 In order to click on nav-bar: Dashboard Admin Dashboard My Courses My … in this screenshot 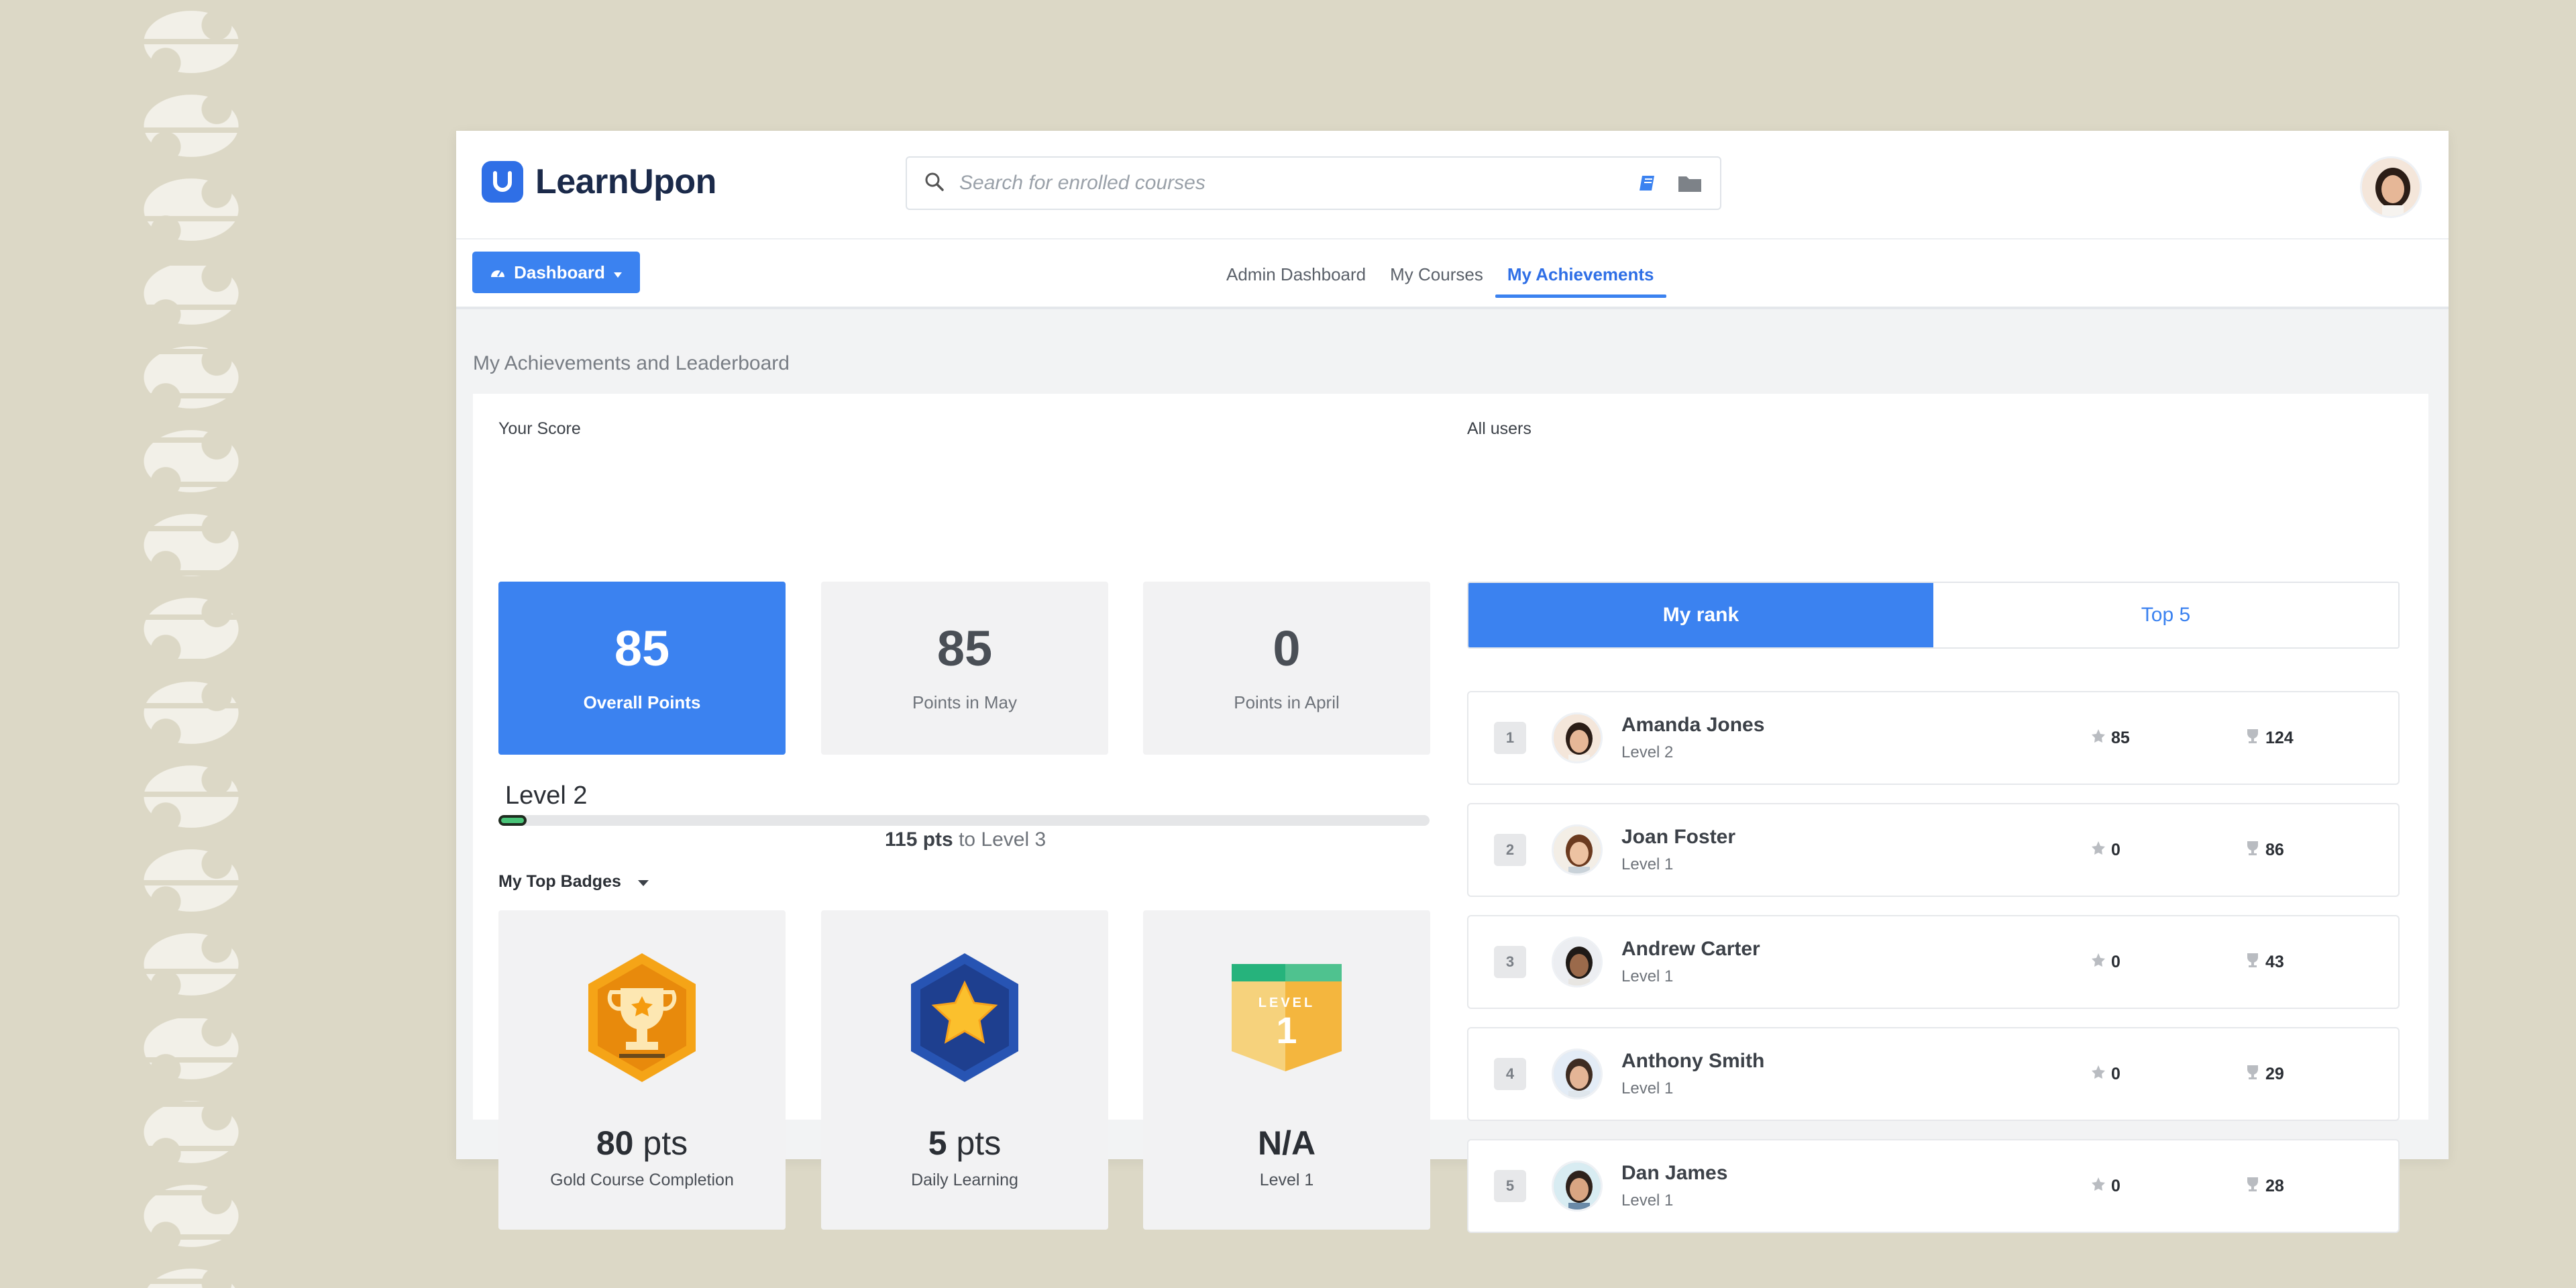, I will do `click(1452, 274)`.